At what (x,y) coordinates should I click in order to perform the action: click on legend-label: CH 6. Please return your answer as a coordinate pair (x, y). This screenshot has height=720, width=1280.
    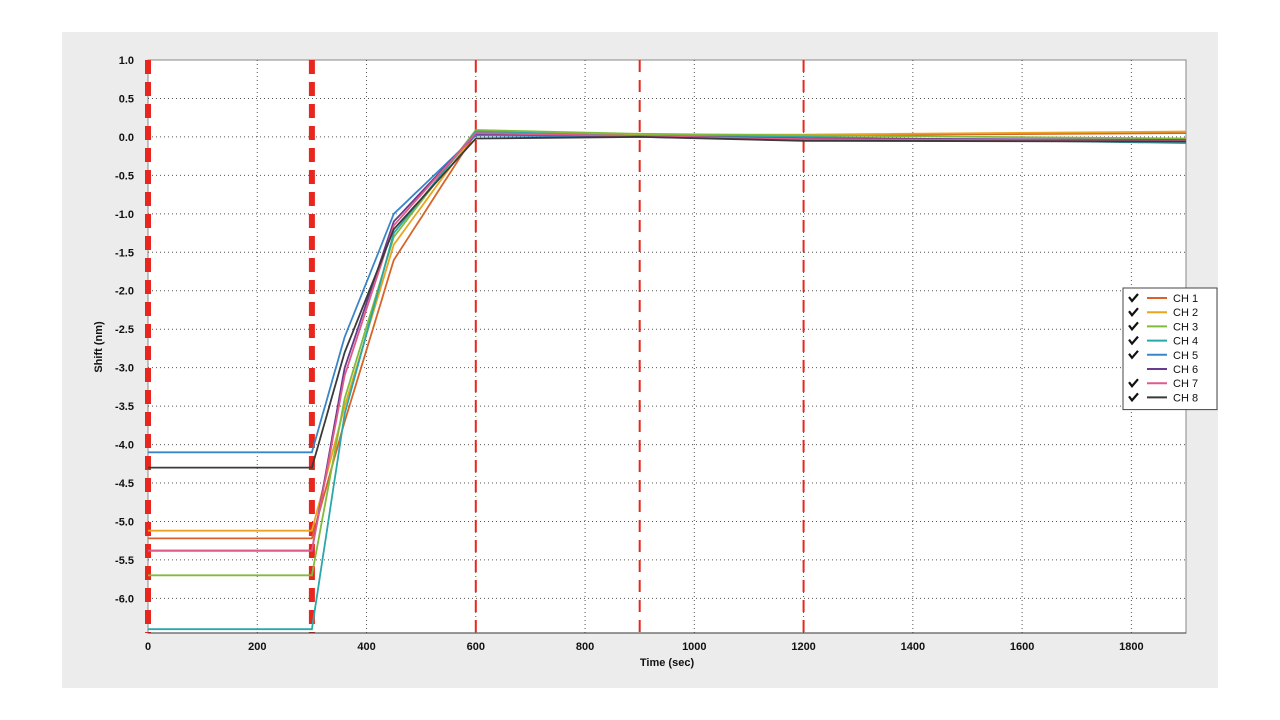
    Looking at the image, I should click on (1185, 370).